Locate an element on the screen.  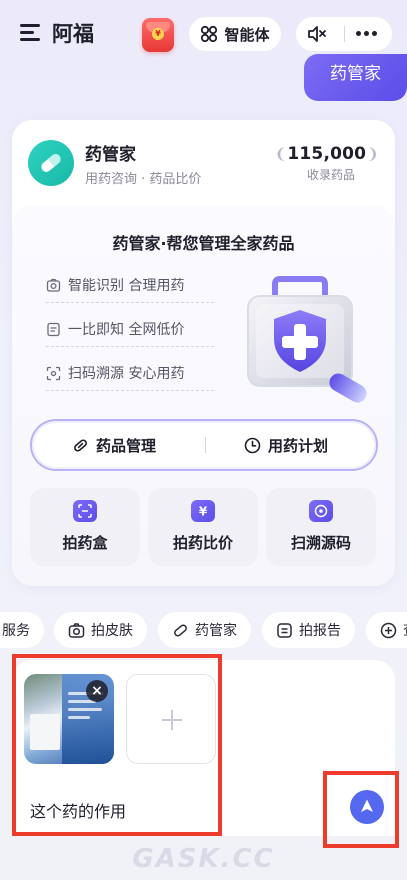
report-icon is located at coordinates (284, 630).